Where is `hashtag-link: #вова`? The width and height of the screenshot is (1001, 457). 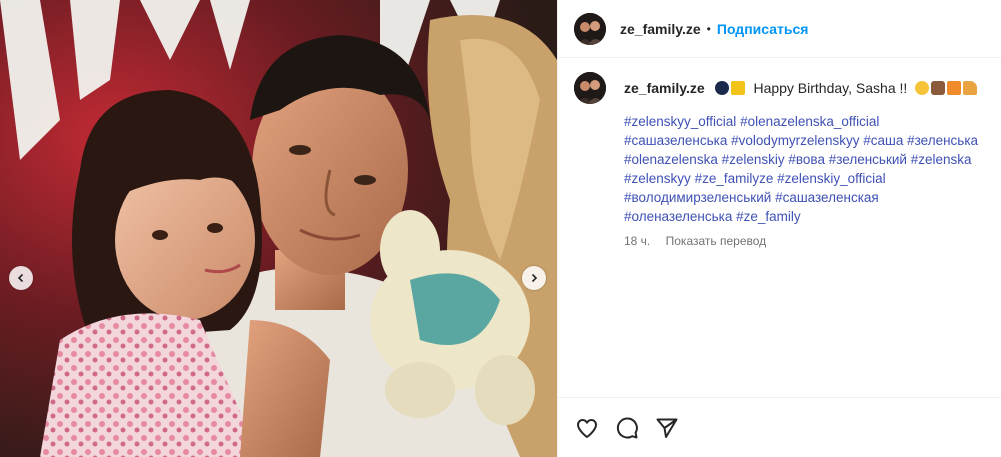
hashtag-link: #вова is located at coordinates (806, 159).